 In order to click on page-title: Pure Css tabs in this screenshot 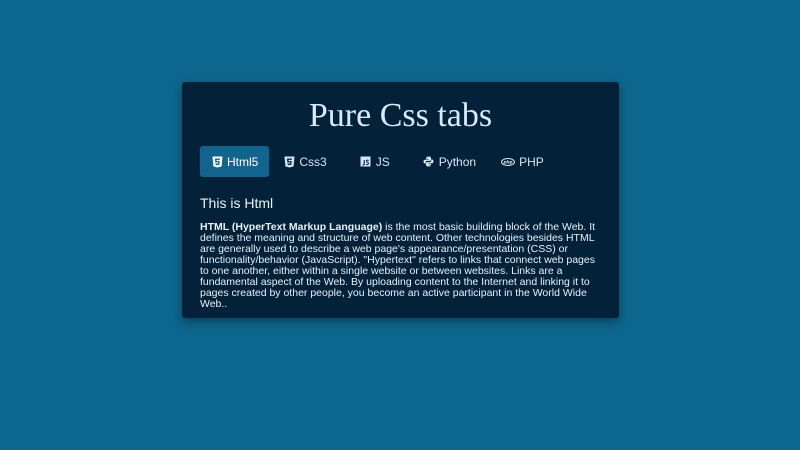, I will do `click(400, 115)`.